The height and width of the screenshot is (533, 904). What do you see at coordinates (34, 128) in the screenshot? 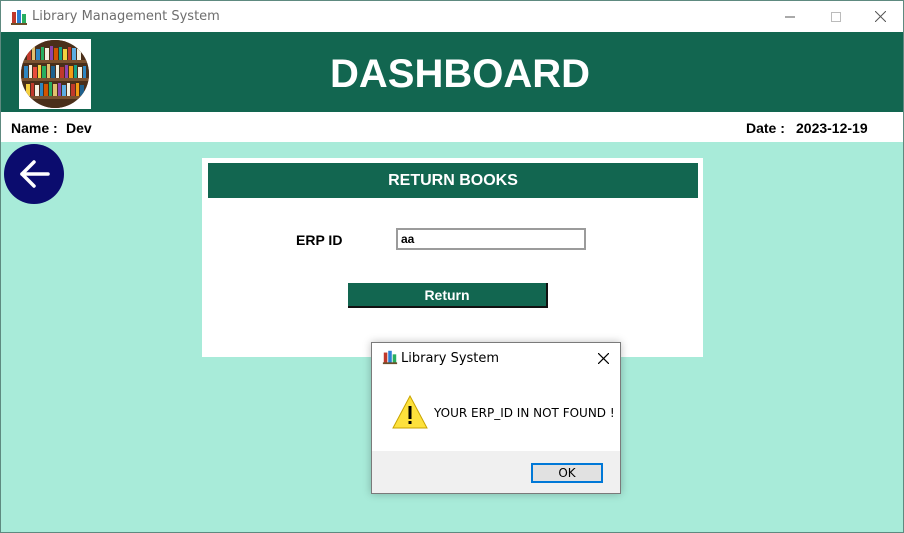
I see `name-label: Name :` at bounding box center [34, 128].